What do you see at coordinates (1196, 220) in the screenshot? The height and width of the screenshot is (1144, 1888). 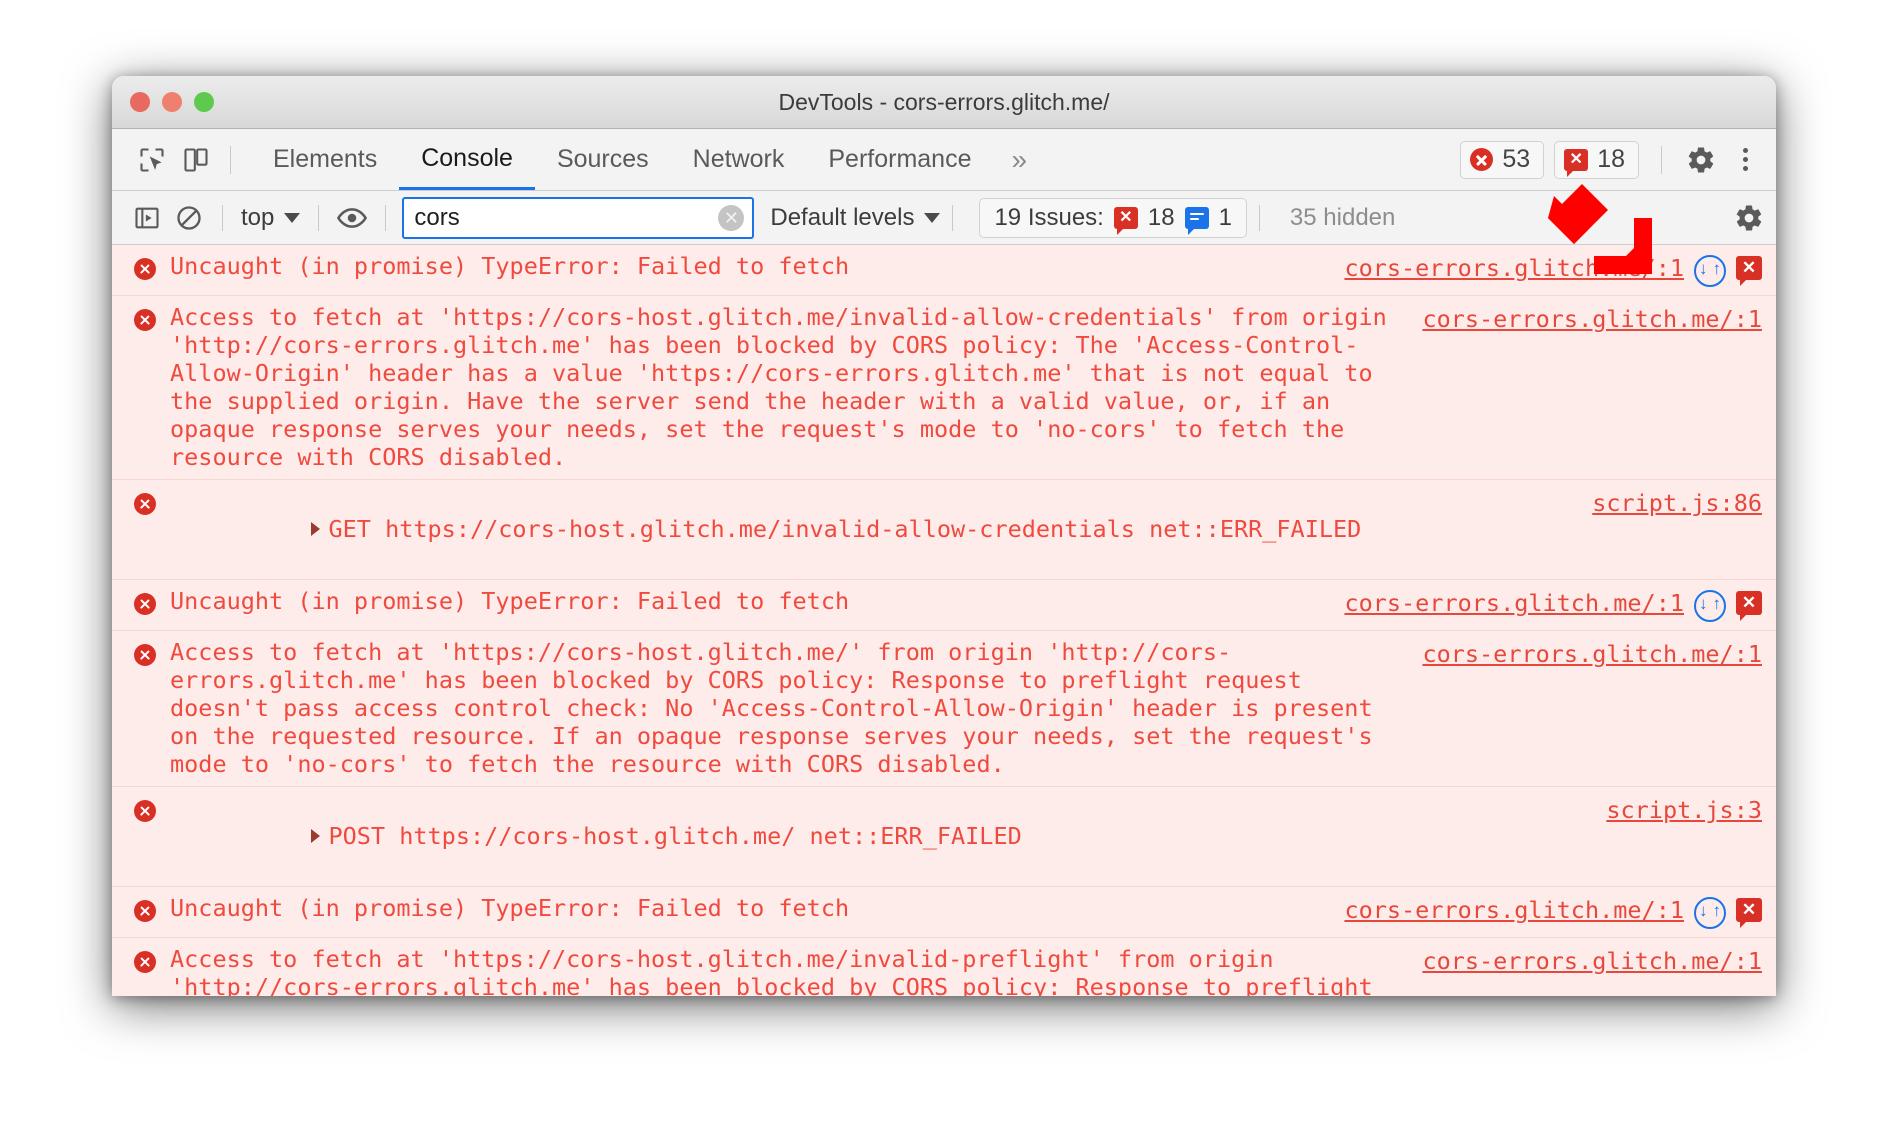 I see `issues-info-bubble-icon` at bounding box center [1196, 220].